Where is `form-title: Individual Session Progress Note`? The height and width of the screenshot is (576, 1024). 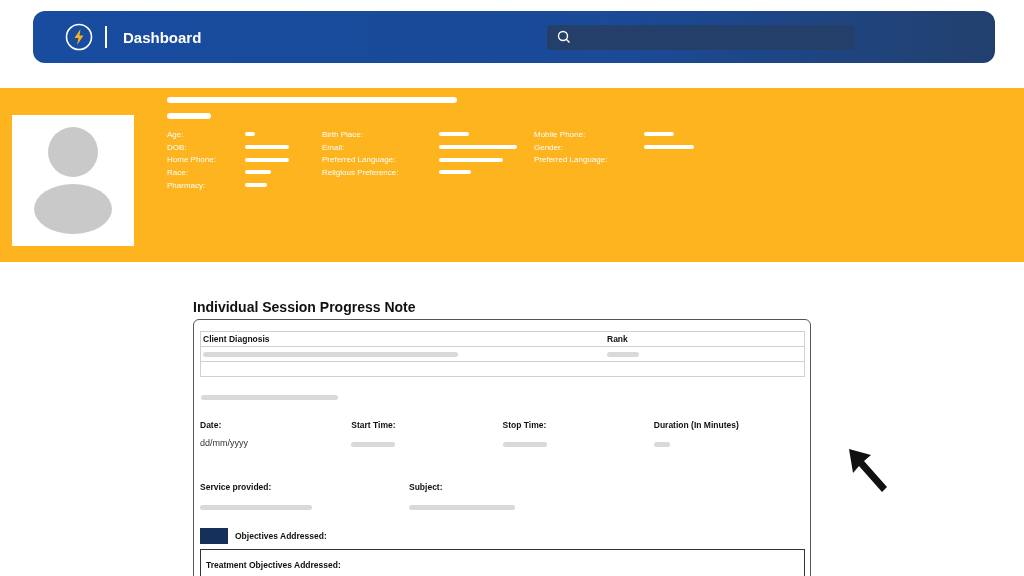 form-title: Individual Session Progress Note is located at coordinates (305, 307).